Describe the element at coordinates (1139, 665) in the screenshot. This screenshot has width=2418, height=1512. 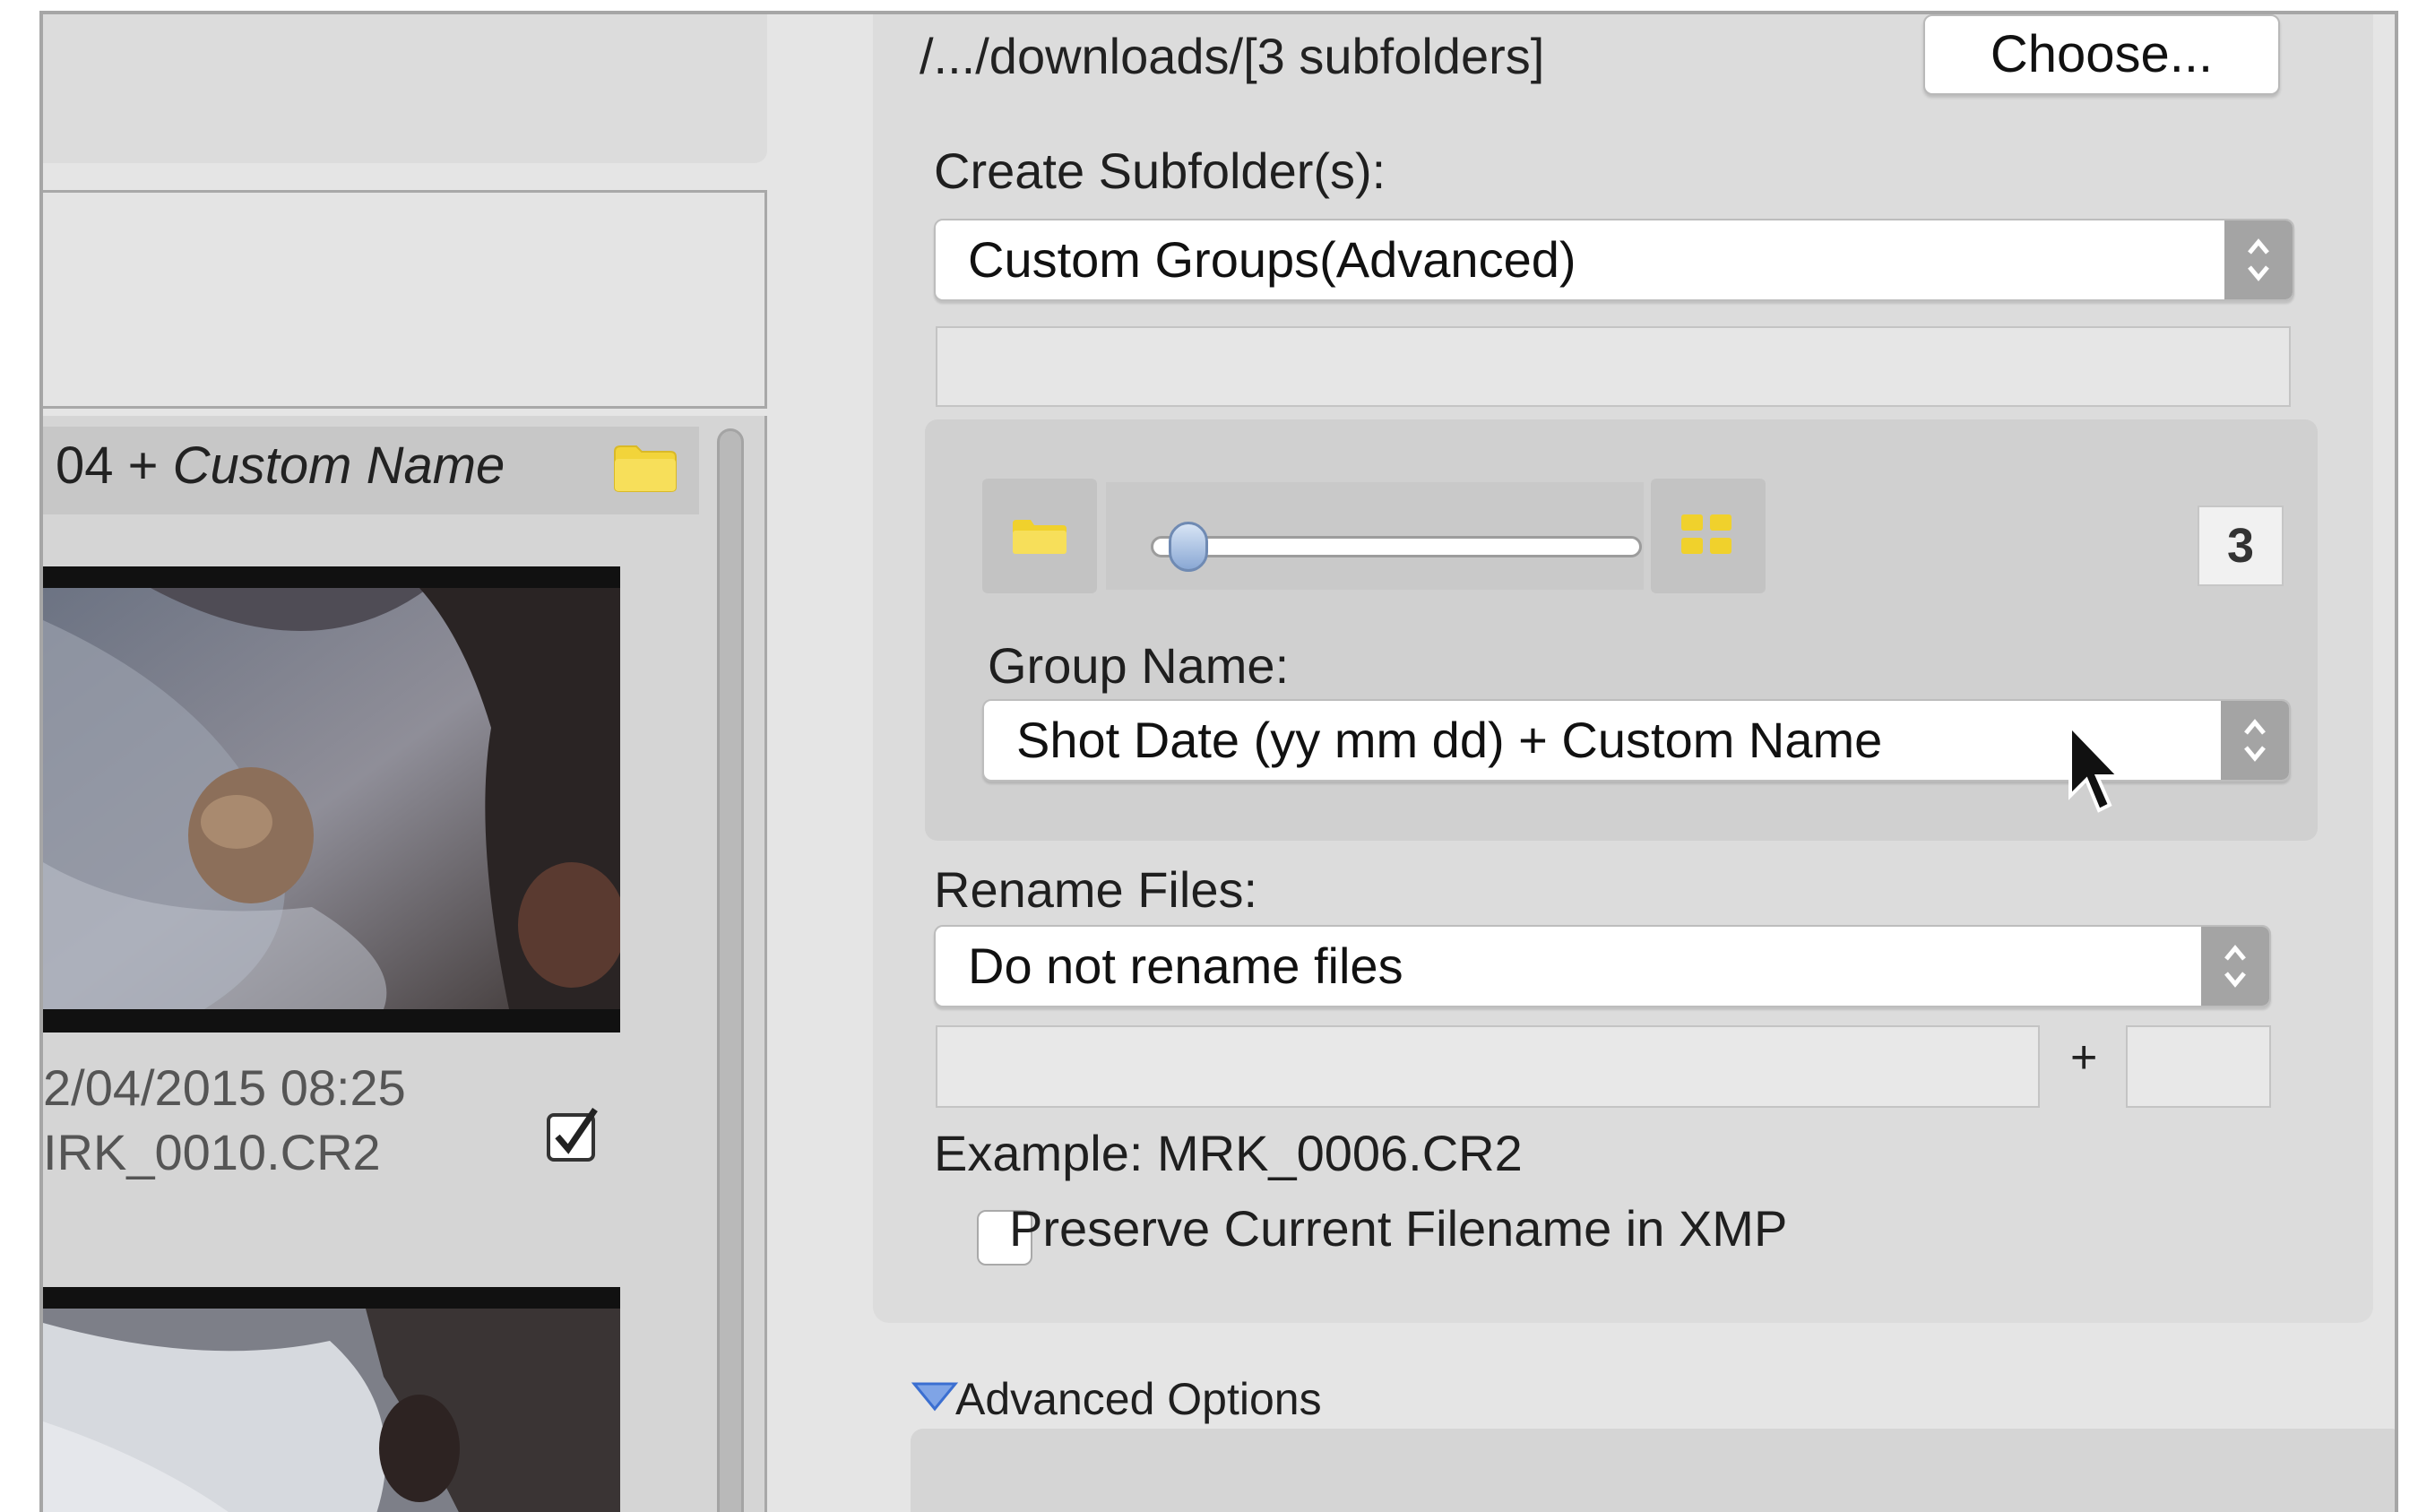
I see `group-name-label: Group Name:` at that location.